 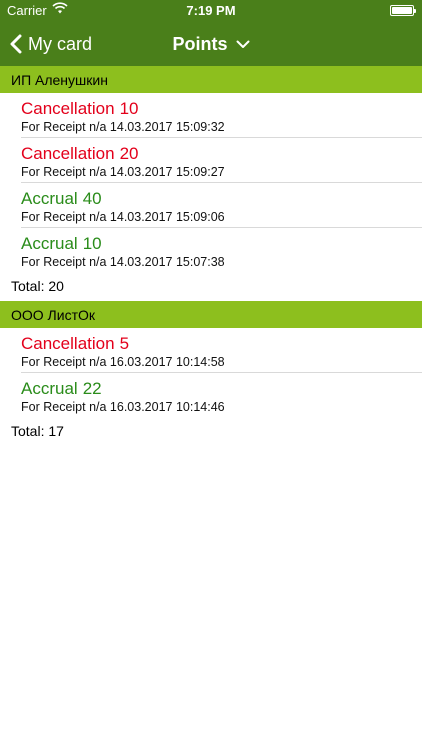 What do you see at coordinates (242, 44) in the screenshot?
I see `chevron-down-icon` at bounding box center [242, 44].